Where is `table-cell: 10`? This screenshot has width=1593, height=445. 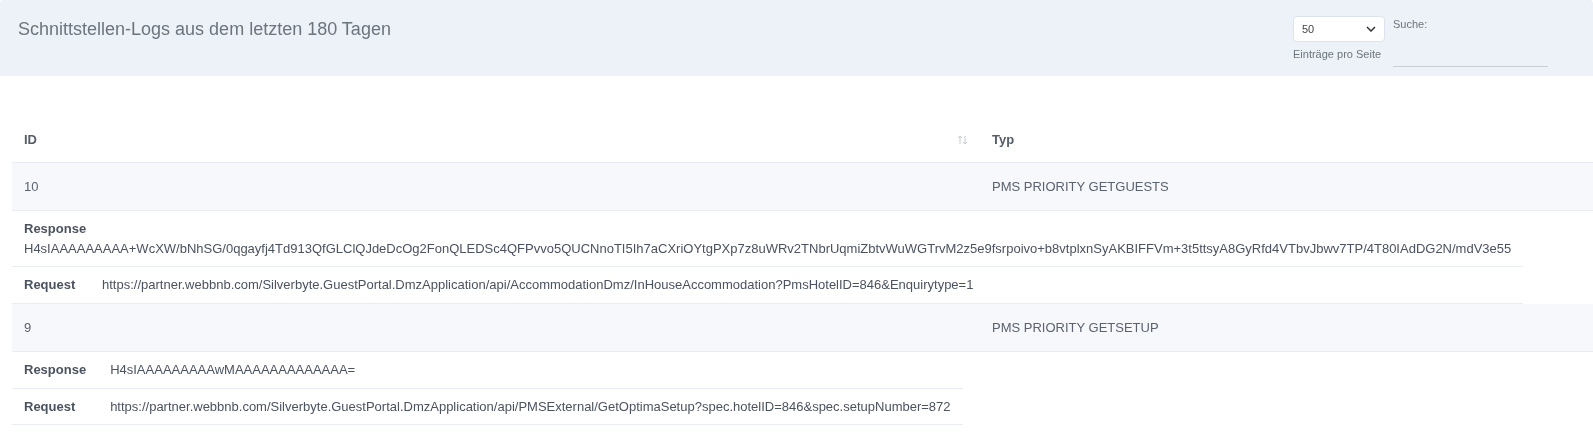
table-cell: 10 is located at coordinates (31, 186).